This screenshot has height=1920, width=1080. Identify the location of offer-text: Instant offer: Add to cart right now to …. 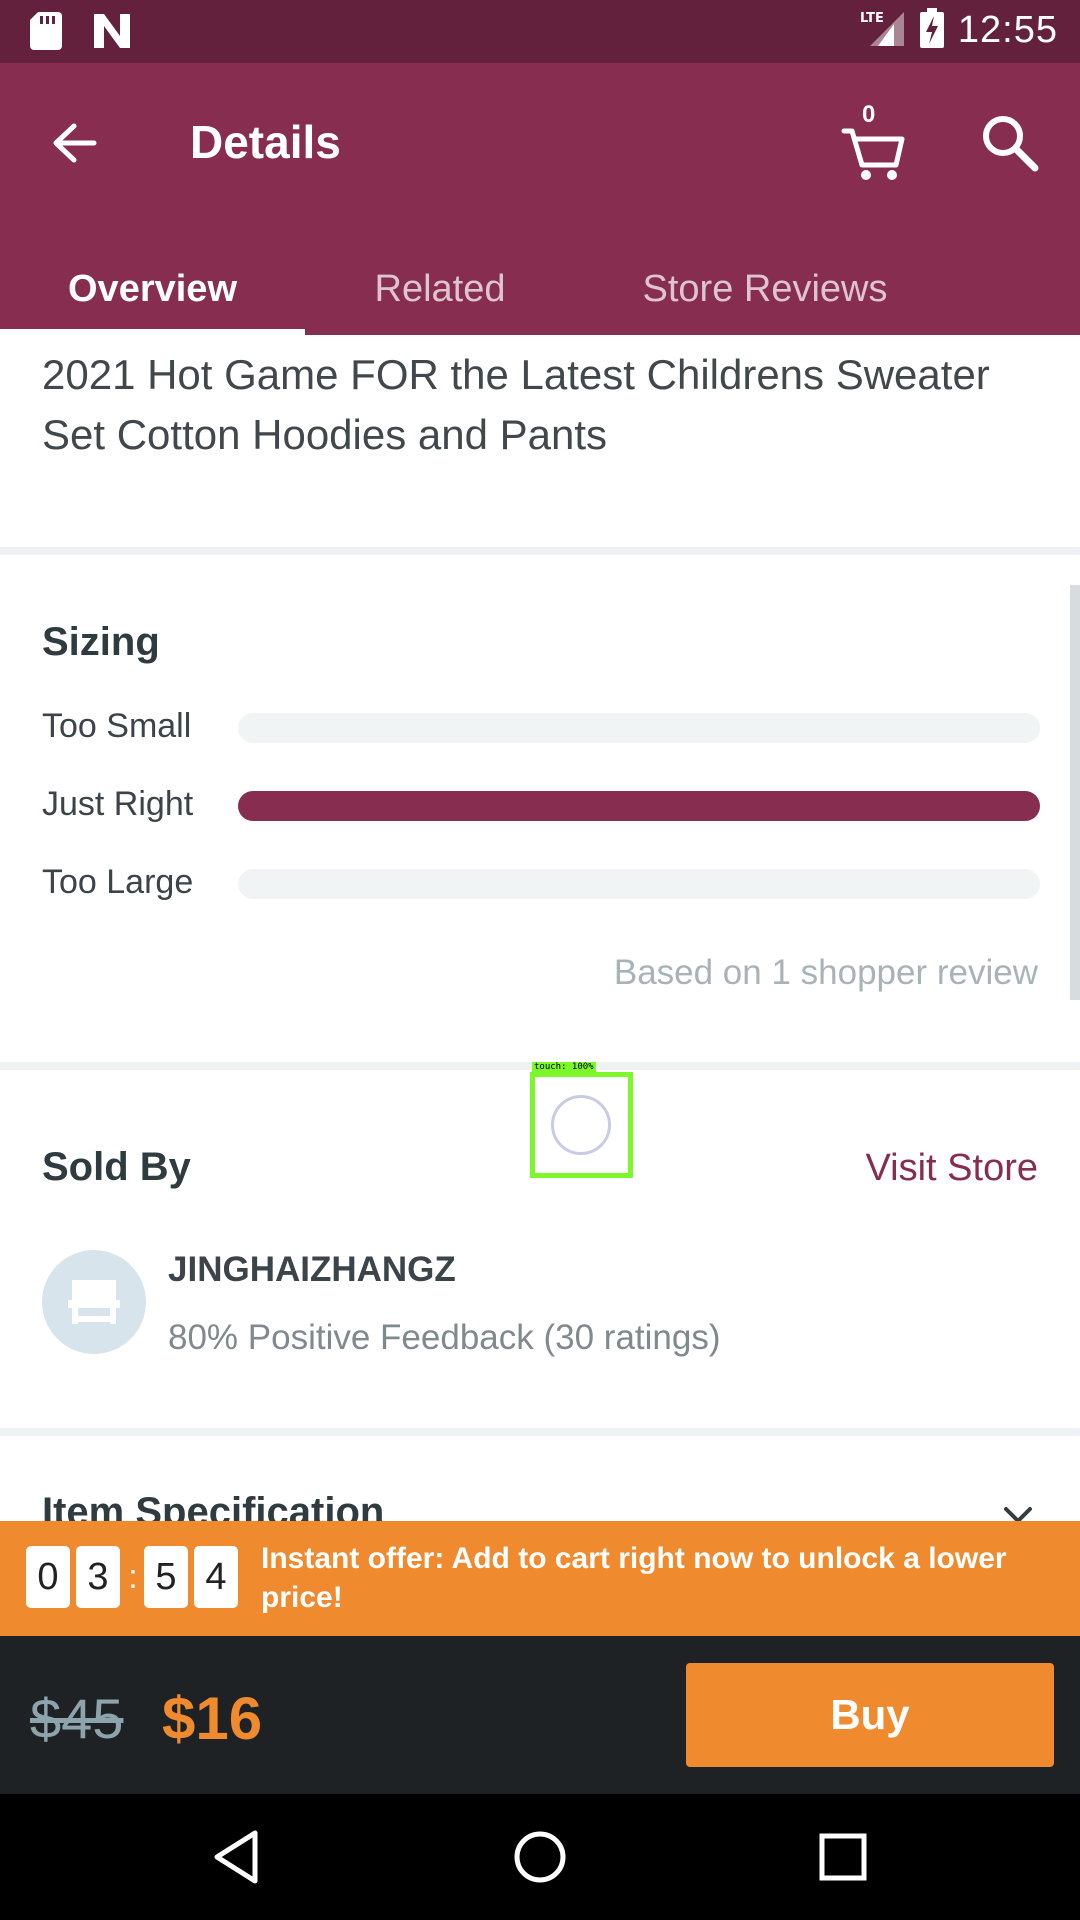
(634, 1578).